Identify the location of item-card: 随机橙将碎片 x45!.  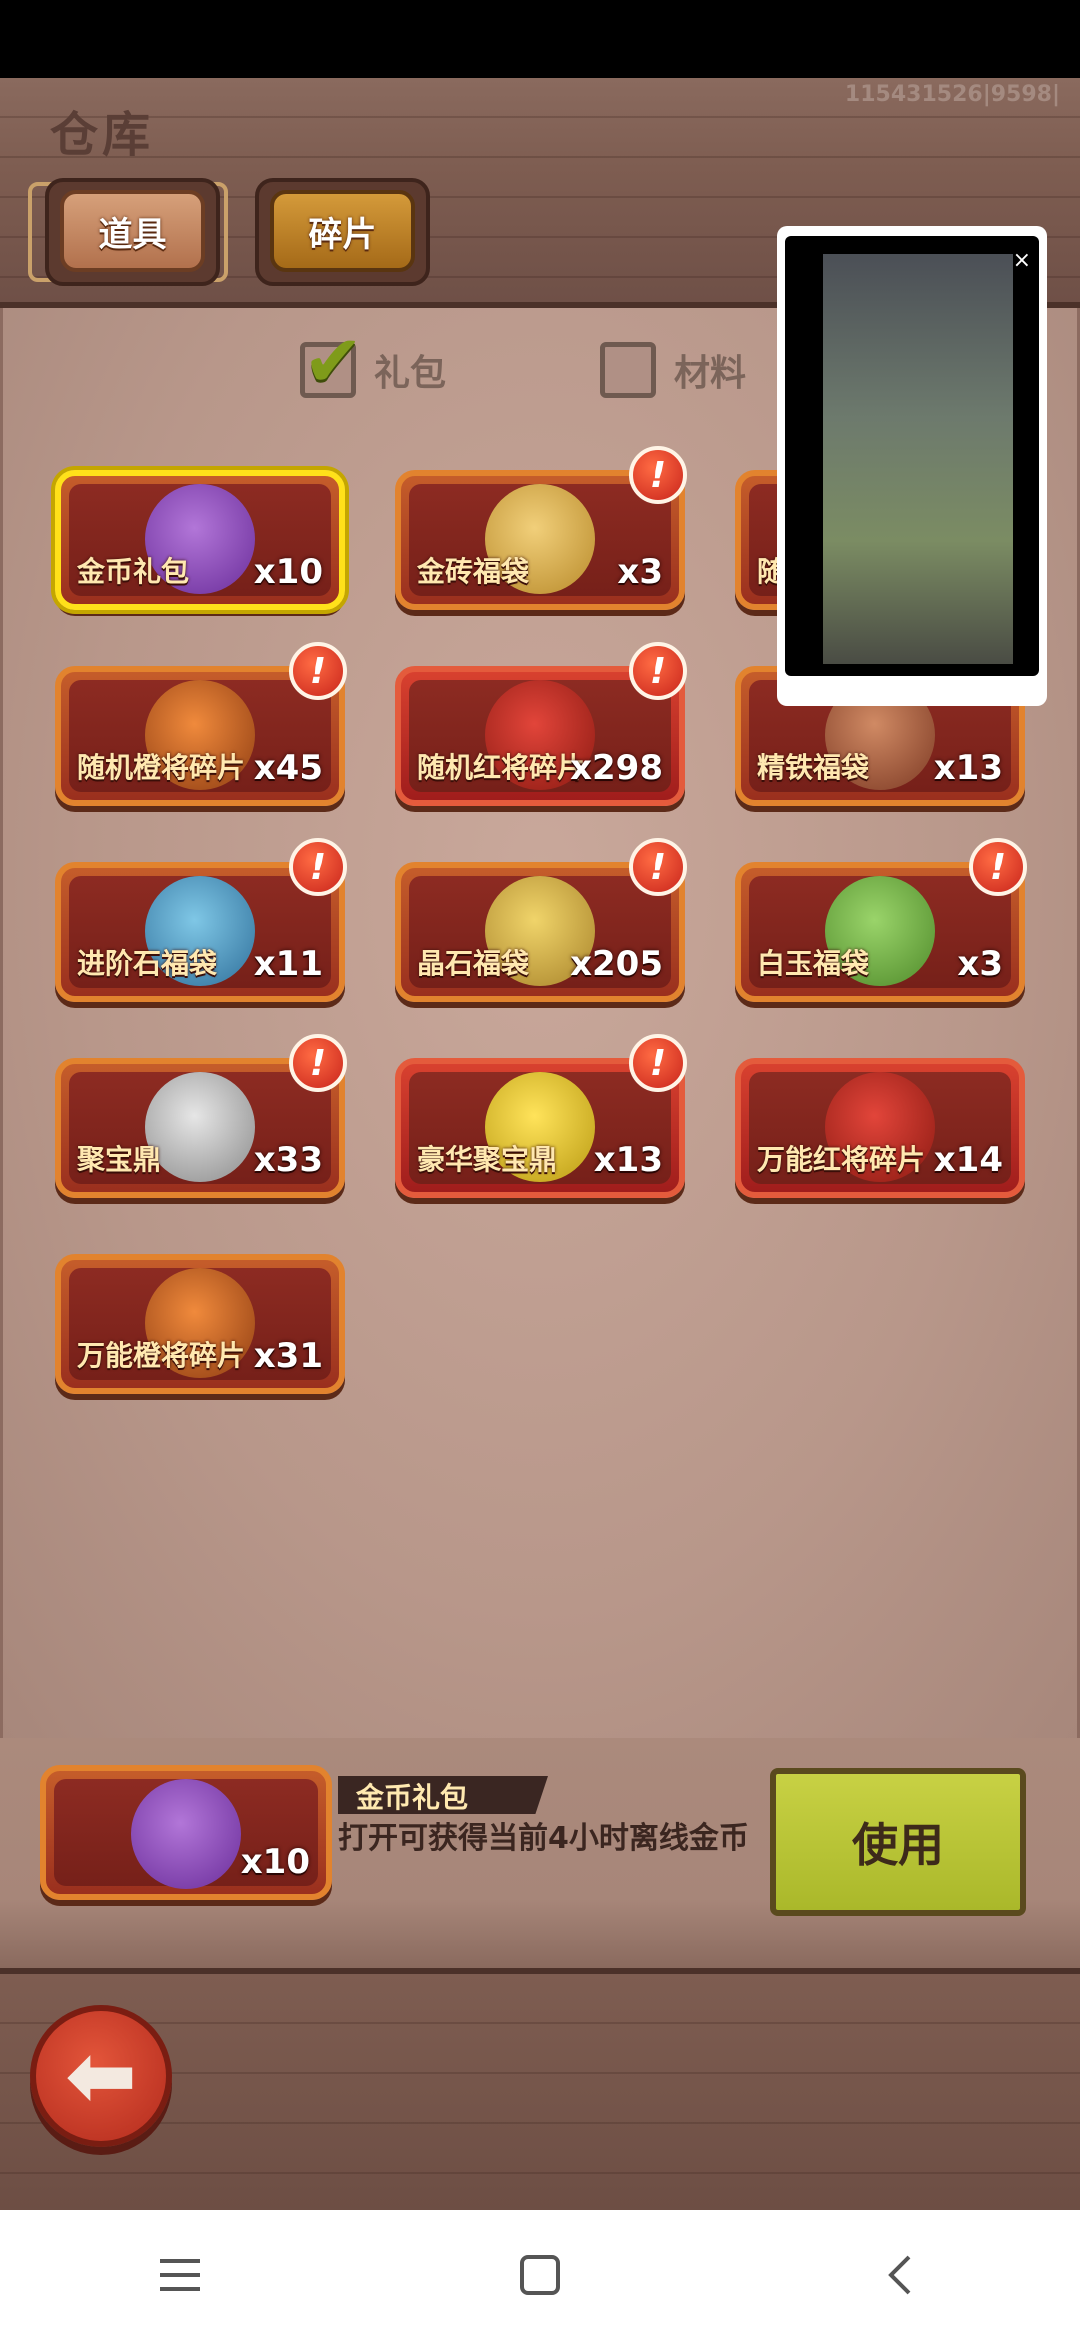
(201, 724).